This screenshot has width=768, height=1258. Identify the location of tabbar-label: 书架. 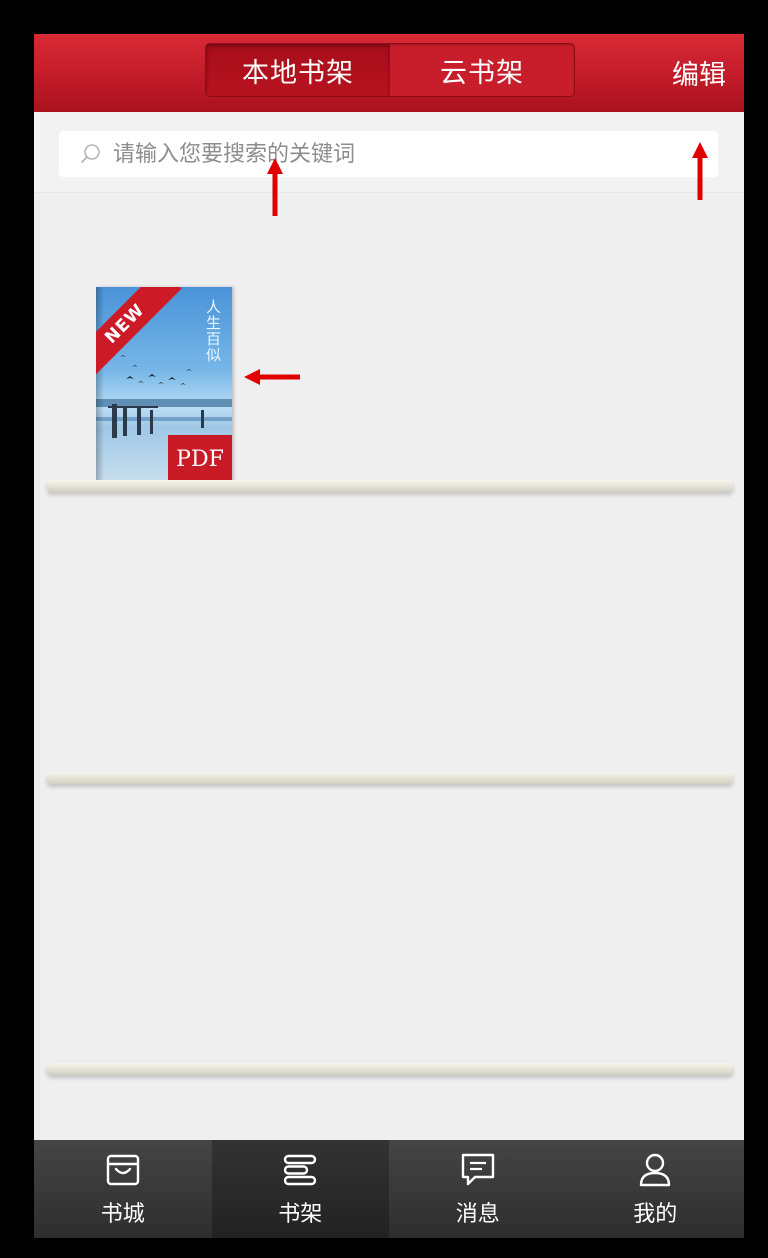
(300, 1214).